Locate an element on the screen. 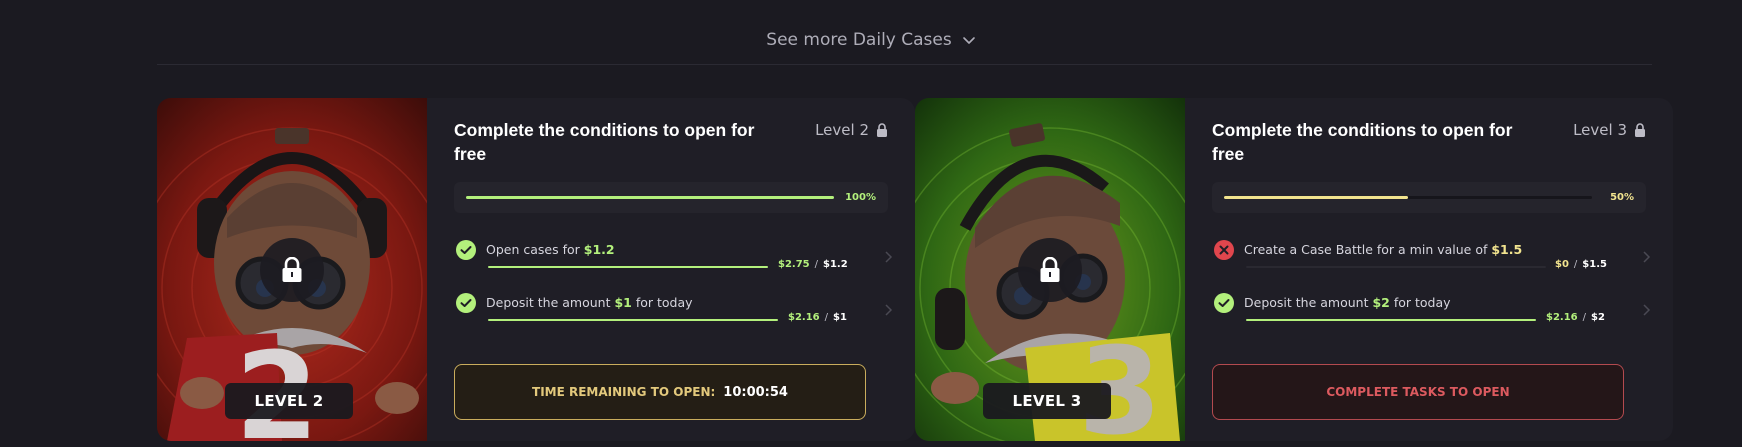 Image resolution: width=1742 pixels, height=447 pixels. task-row: Deposit the amount $1 for today $2.16/$1 is located at coordinates (673, 308).